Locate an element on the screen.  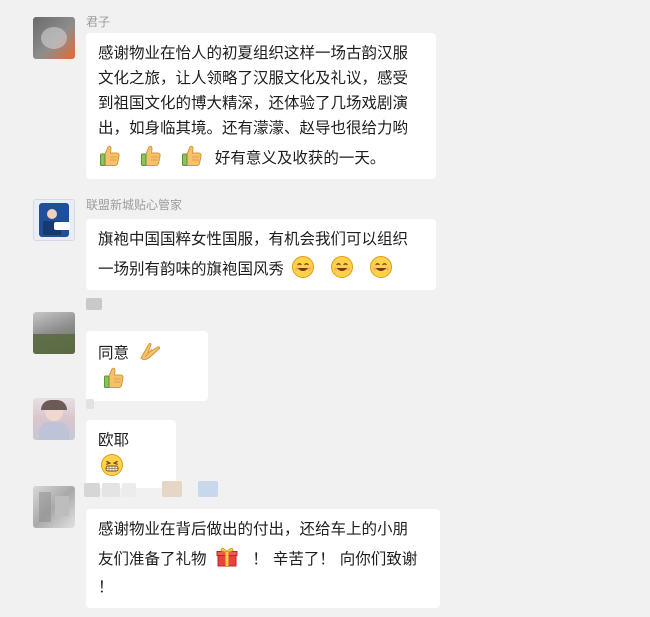
message-text: 旗袍中国国粹女性国服，有机会我们可以组织 is located at coordinates (253, 239).